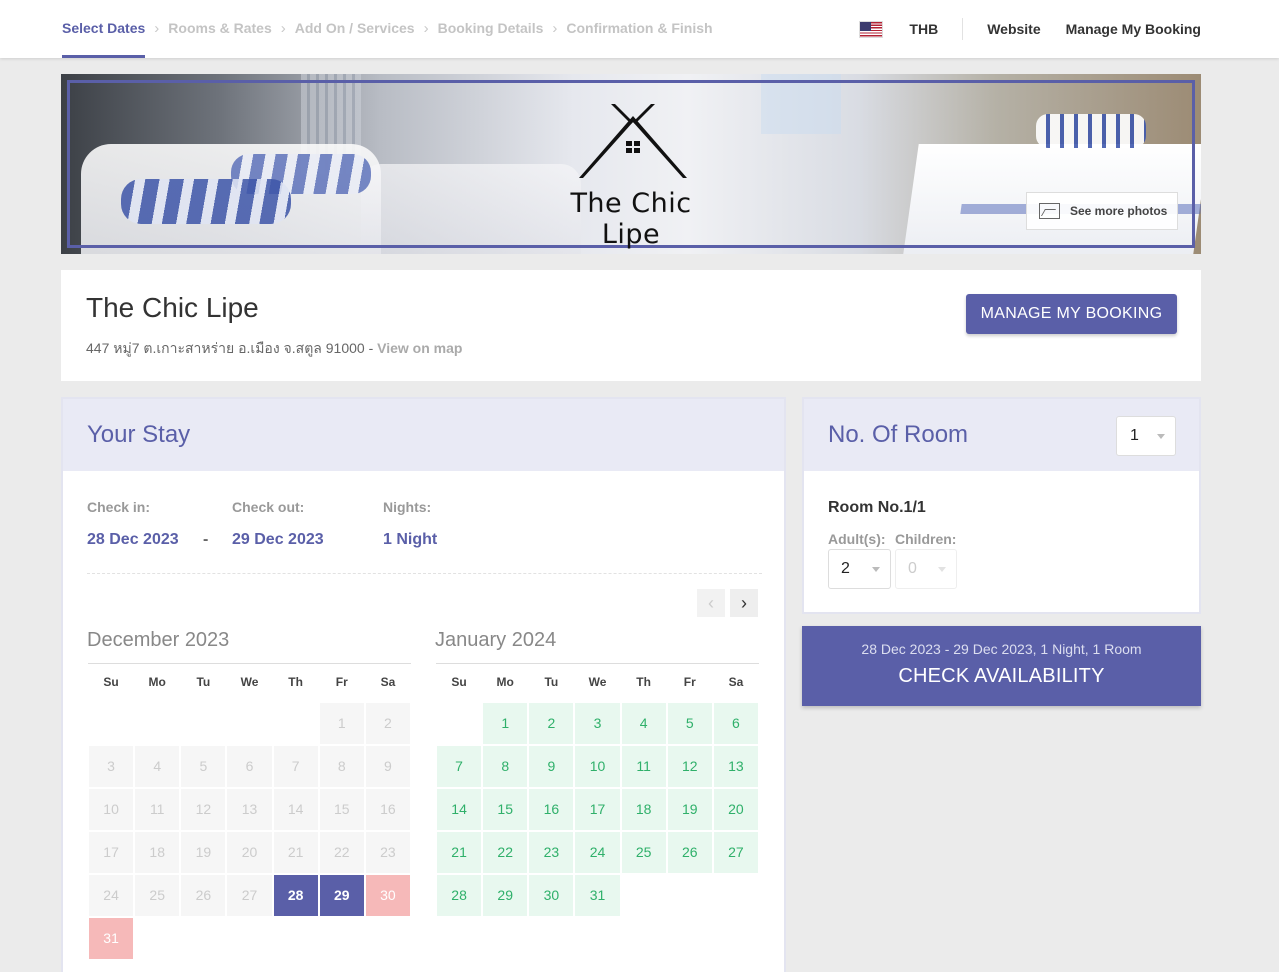 This screenshot has width=1279, height=972. Describe the element at coordinates (410, 539) in the screenshot. I see `nights-value: 1 Night` at that location.